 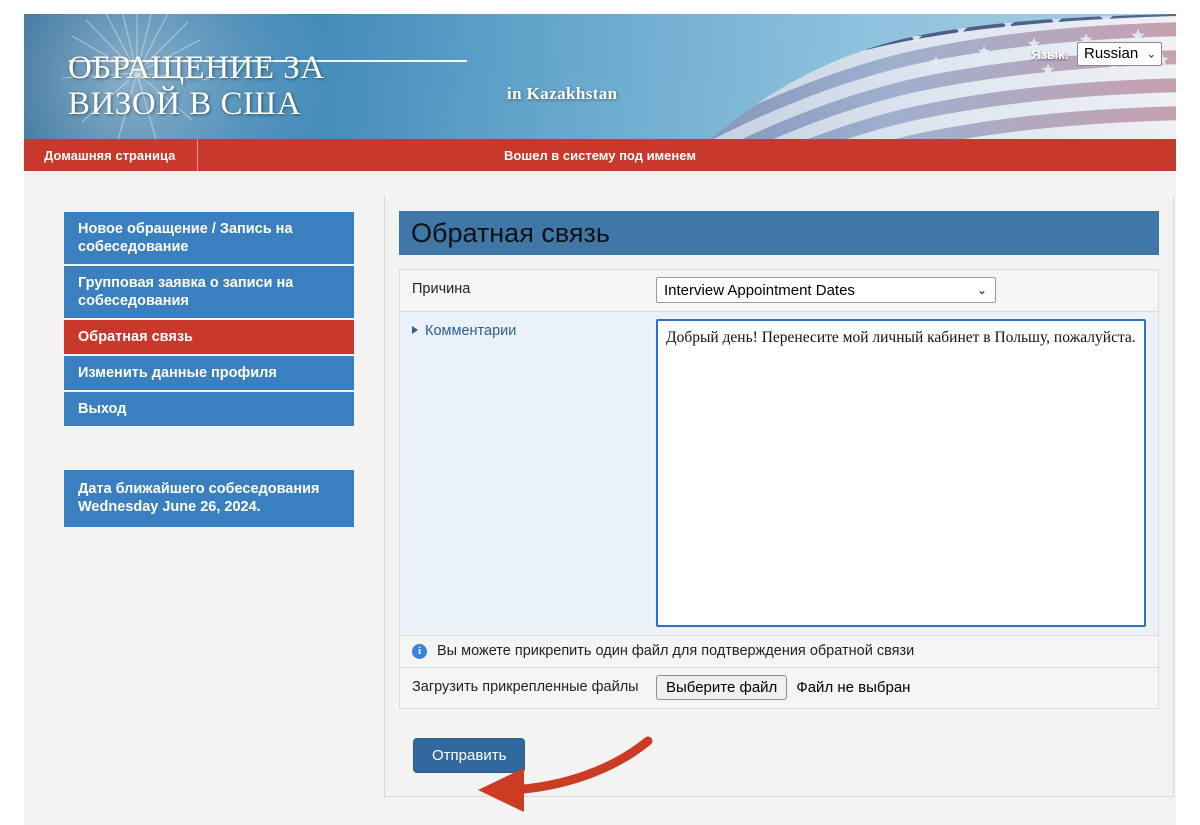 I want to click on submit-button: Отправить, so click(x=469, y=755).